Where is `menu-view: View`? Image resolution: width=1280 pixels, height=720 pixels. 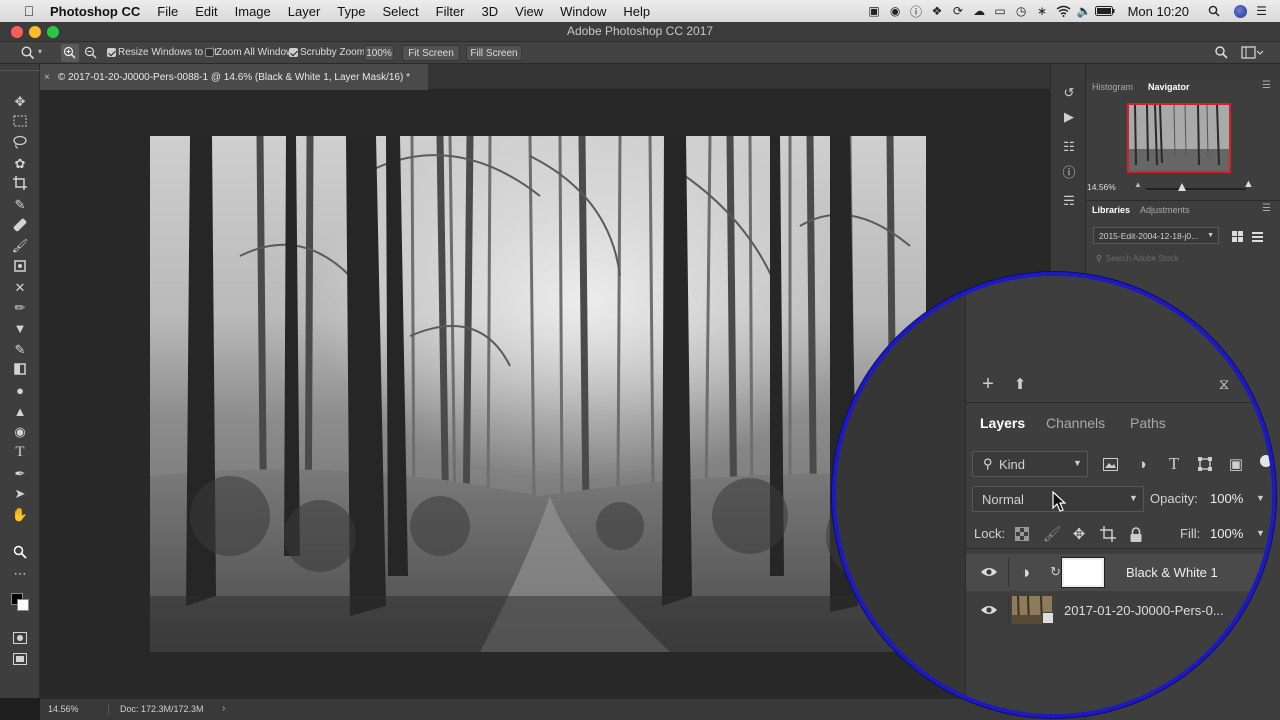
menu-view: View is located at coordinates (529, 11).